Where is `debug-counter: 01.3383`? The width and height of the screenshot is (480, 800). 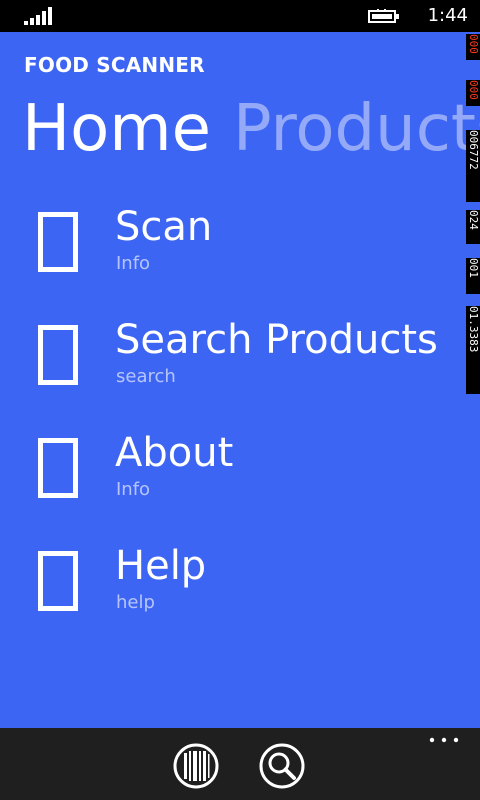 debug-counter: 01.3383 is located at coordinates (473, 350).